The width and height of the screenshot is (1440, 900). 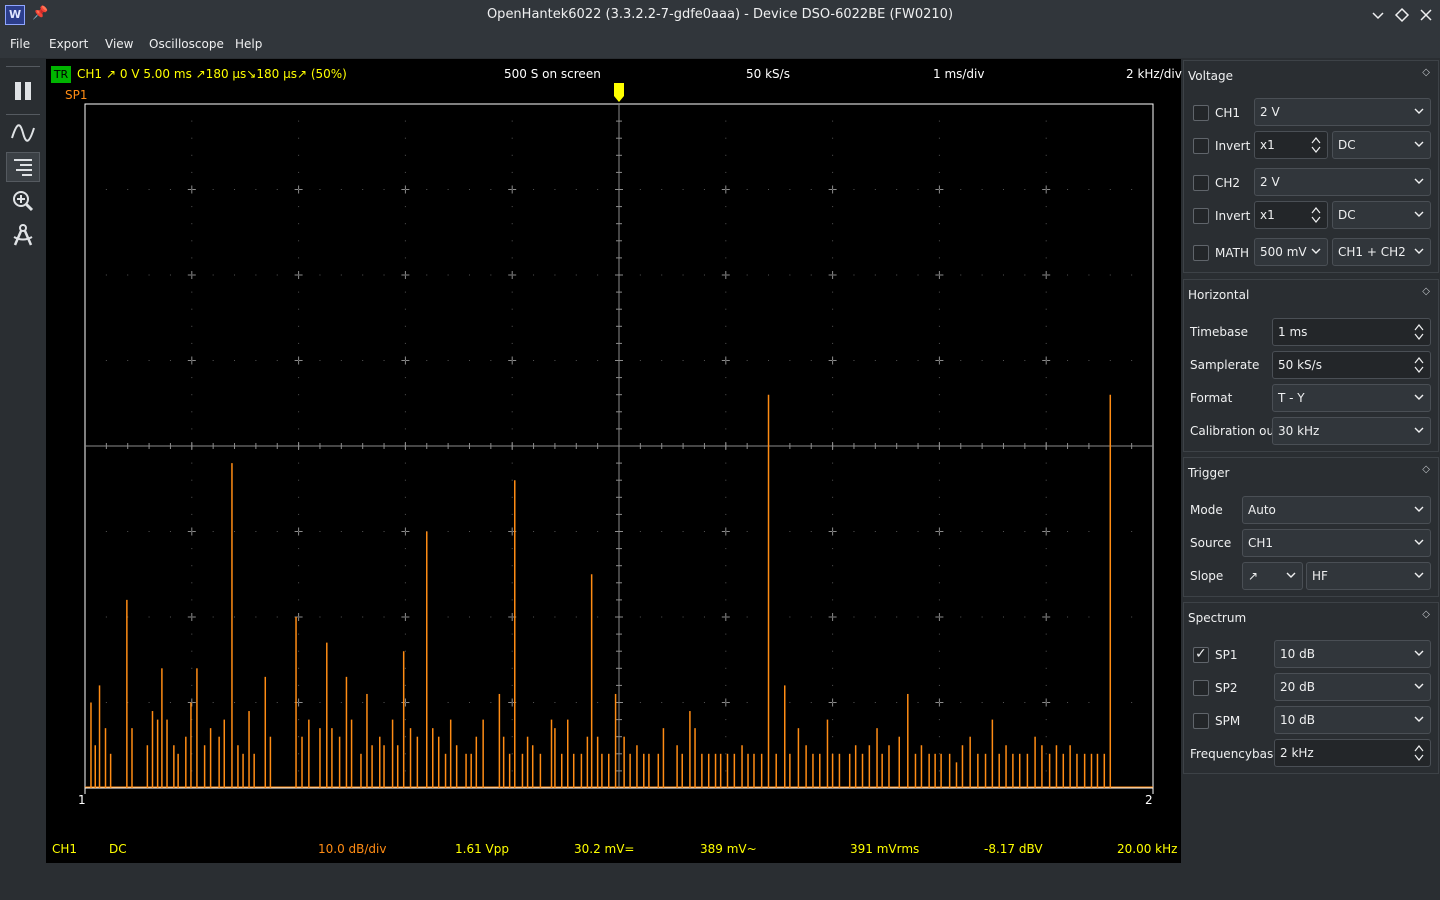 What do you see at coordinates (1201, 183) in the screenshot?
I see `ch2-checkbox` at bounding box center [1201, 183].